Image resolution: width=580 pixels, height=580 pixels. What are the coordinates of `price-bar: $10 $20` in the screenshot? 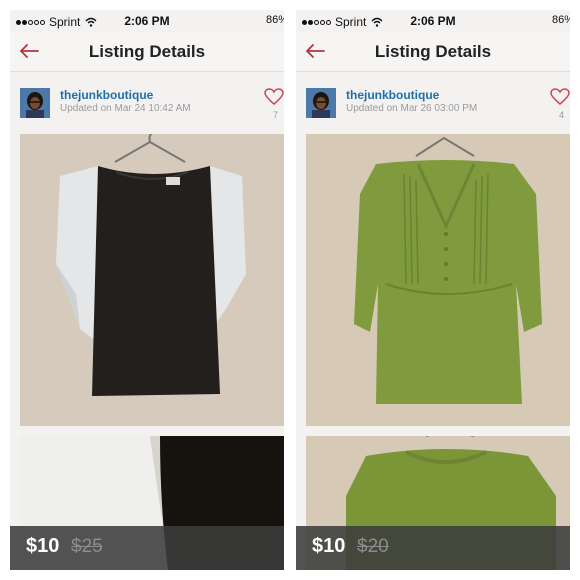 It's located at (433, 548).